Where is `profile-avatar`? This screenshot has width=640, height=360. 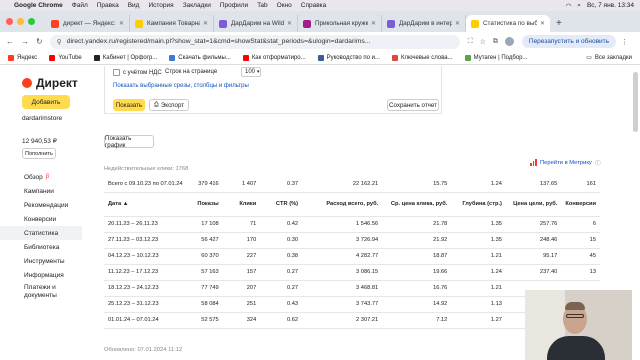 profile-avatar is located at coordinates (509, 41).